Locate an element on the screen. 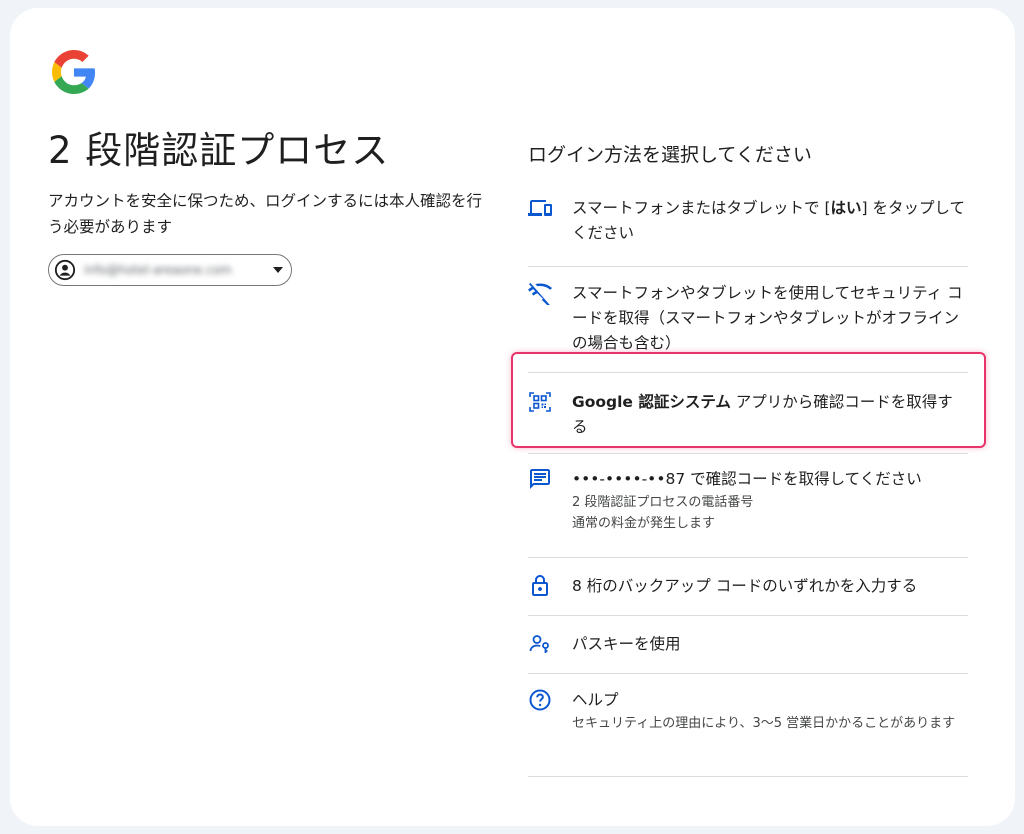 The height and width of the screenshot is (834, 1024). option-label-bold: Google 認証システム is located at coordinates (651, 402).